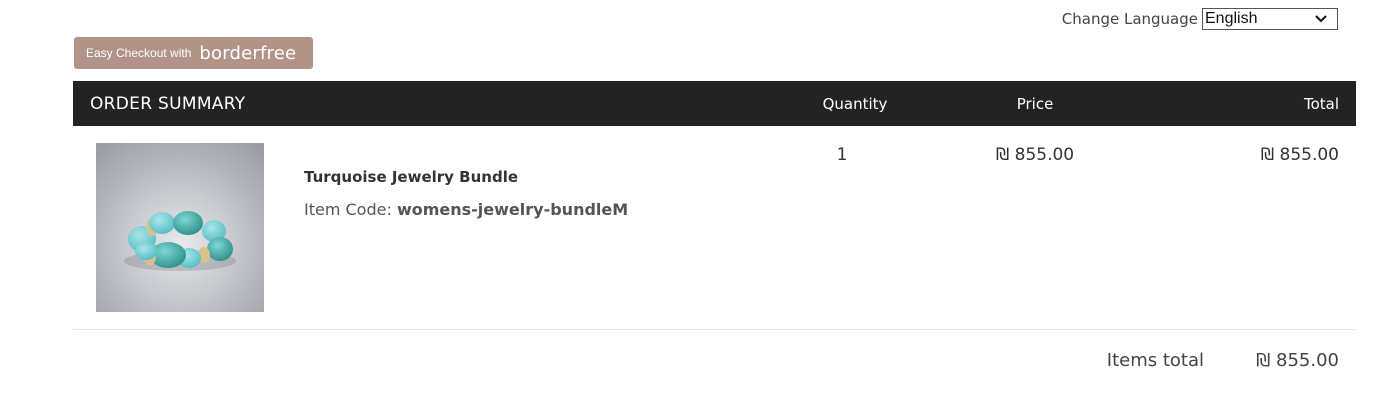  Describe the element at coordinates (248, 53) in the screenshot. I see `borderfree-logo: borderfree` at that location.